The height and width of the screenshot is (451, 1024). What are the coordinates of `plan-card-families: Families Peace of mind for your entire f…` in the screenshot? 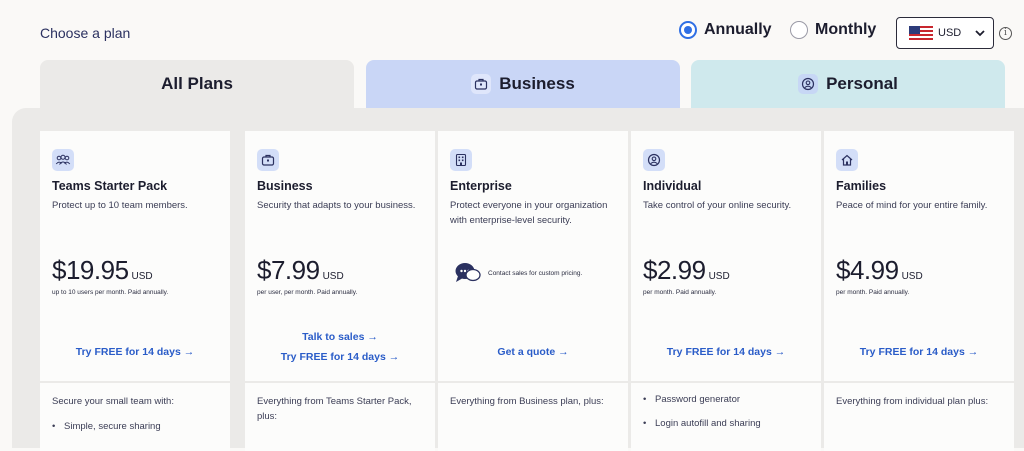 It's located at (919, 291).